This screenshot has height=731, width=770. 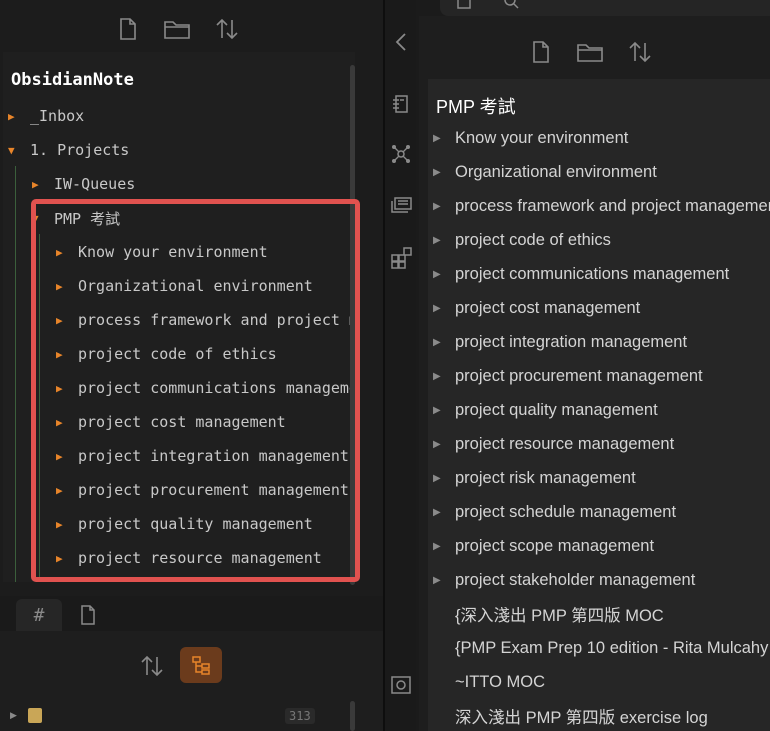 What do you see at coordinates (568, 715) in the screenshot?
I see `list-item-note: 深入淺出 PMP 第四版 exercise log` at bounding box center [568, 715].